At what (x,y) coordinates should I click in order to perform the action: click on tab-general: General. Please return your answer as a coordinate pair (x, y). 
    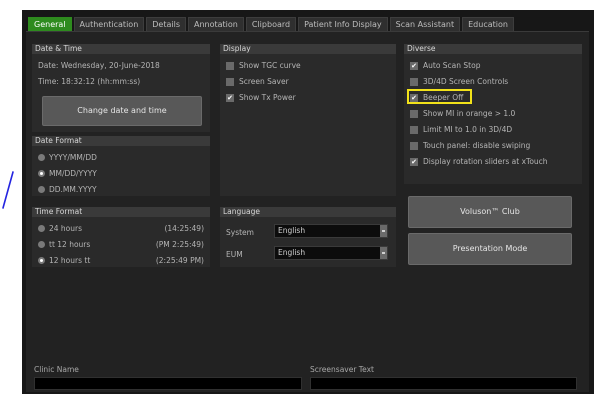
    Looking at the image, I should click on (50, 24).